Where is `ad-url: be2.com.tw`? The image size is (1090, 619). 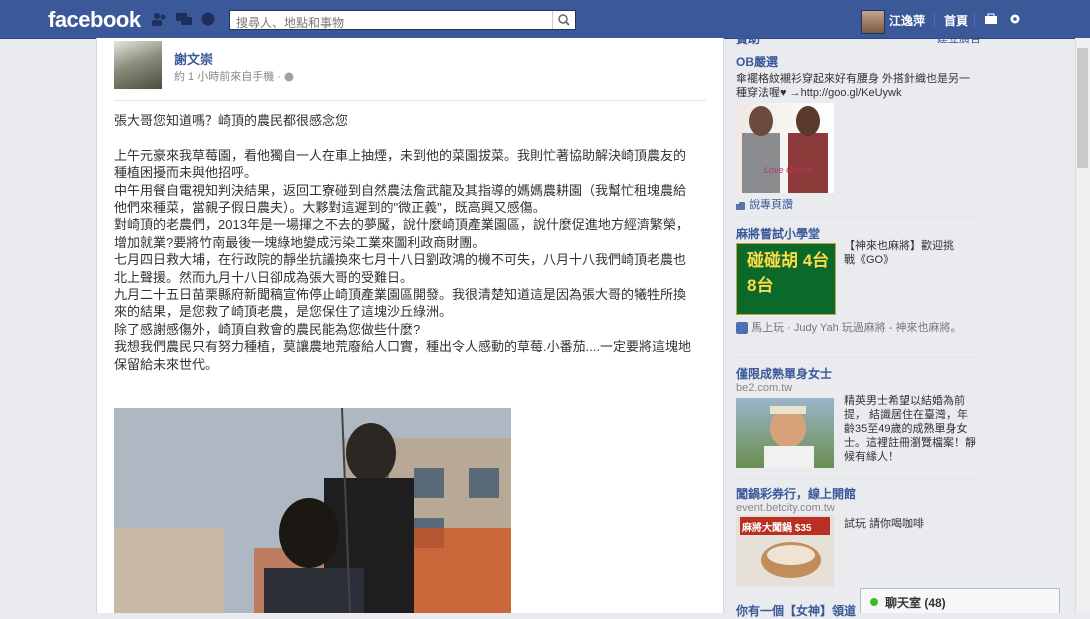 ad-url: be2.com.tw is located at coordinates (764, 388).